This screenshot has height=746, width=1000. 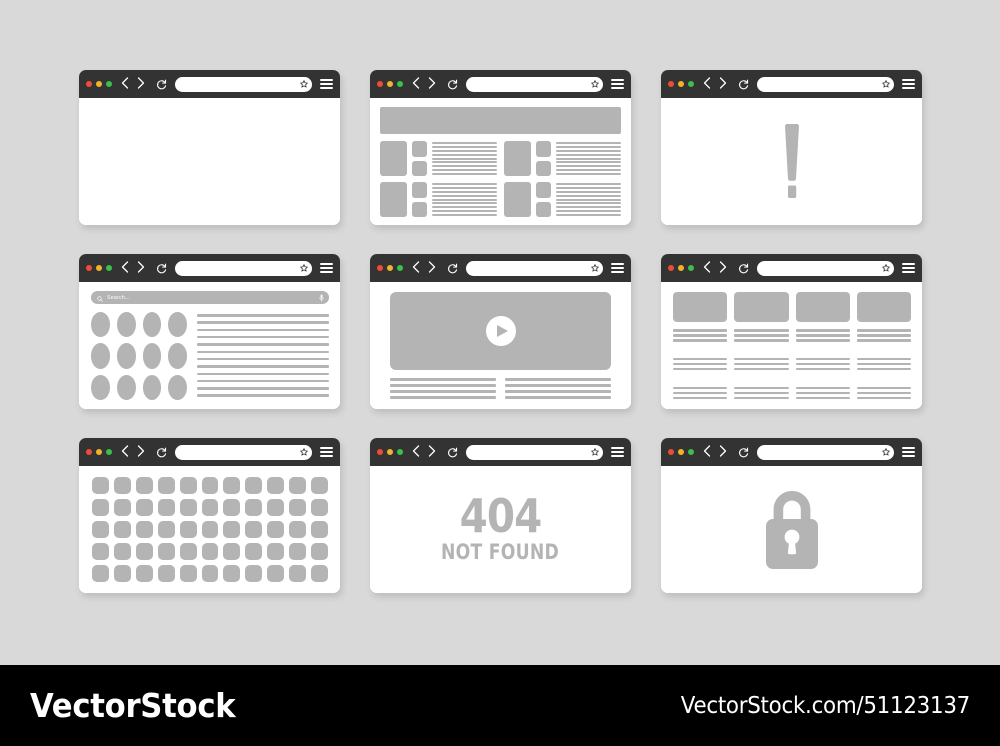 I want to click on warning-browser-window, so click(x=791, y=147).